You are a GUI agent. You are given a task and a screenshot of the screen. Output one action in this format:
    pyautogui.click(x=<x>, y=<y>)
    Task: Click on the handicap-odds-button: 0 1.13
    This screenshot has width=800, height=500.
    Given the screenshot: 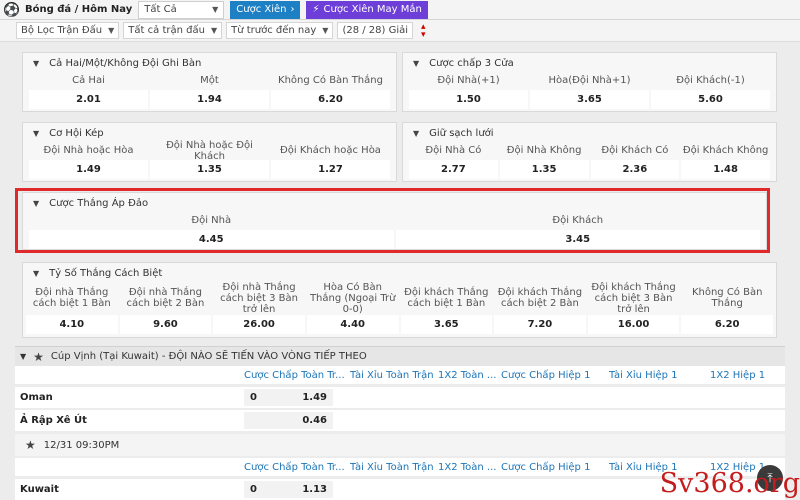 What is the action you would take?
    pyautogui.click(x=288, y=489)
    